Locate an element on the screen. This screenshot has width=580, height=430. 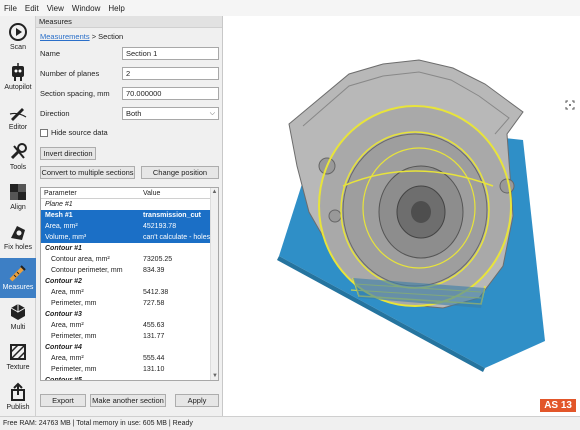
breadcrumb: Measurements > Section is located at coordinates (81, 36).